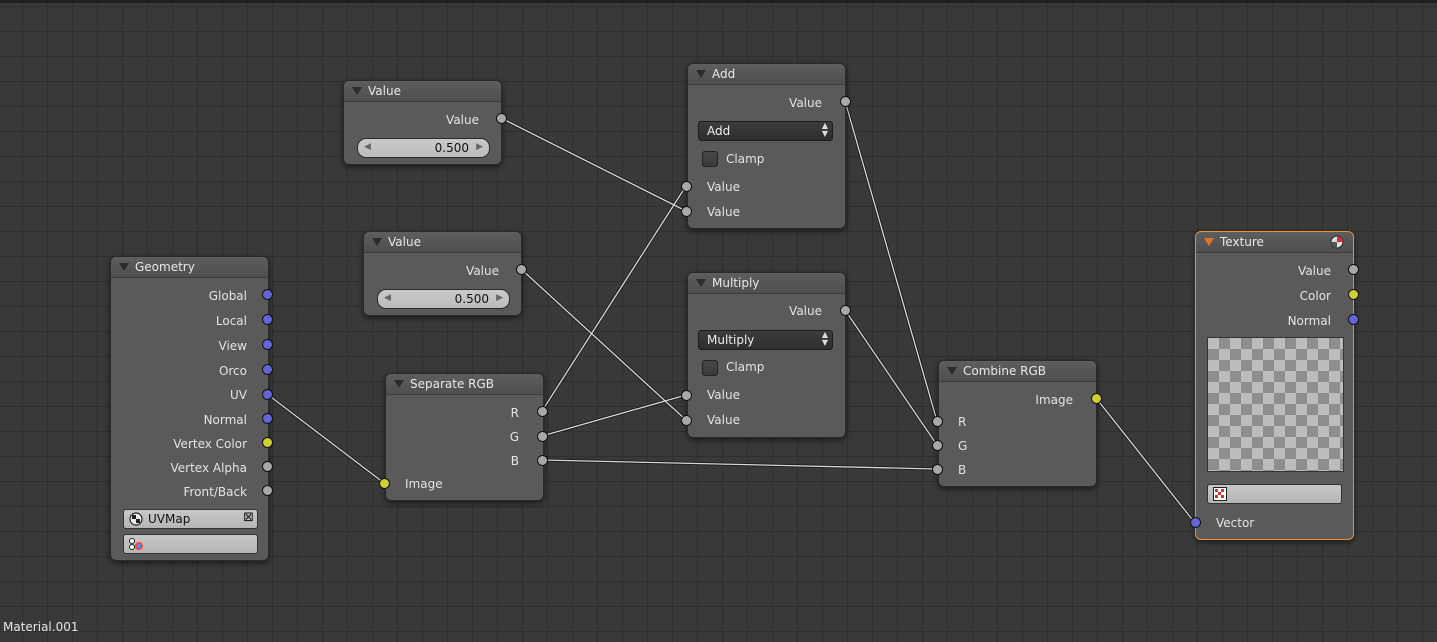 This screenshot has width=1437, height=642. What do you see at coordinates (267, 466) in the screenshot?
I see `geometry-vertex-alpha-socket` at bounding box center [267, 466].